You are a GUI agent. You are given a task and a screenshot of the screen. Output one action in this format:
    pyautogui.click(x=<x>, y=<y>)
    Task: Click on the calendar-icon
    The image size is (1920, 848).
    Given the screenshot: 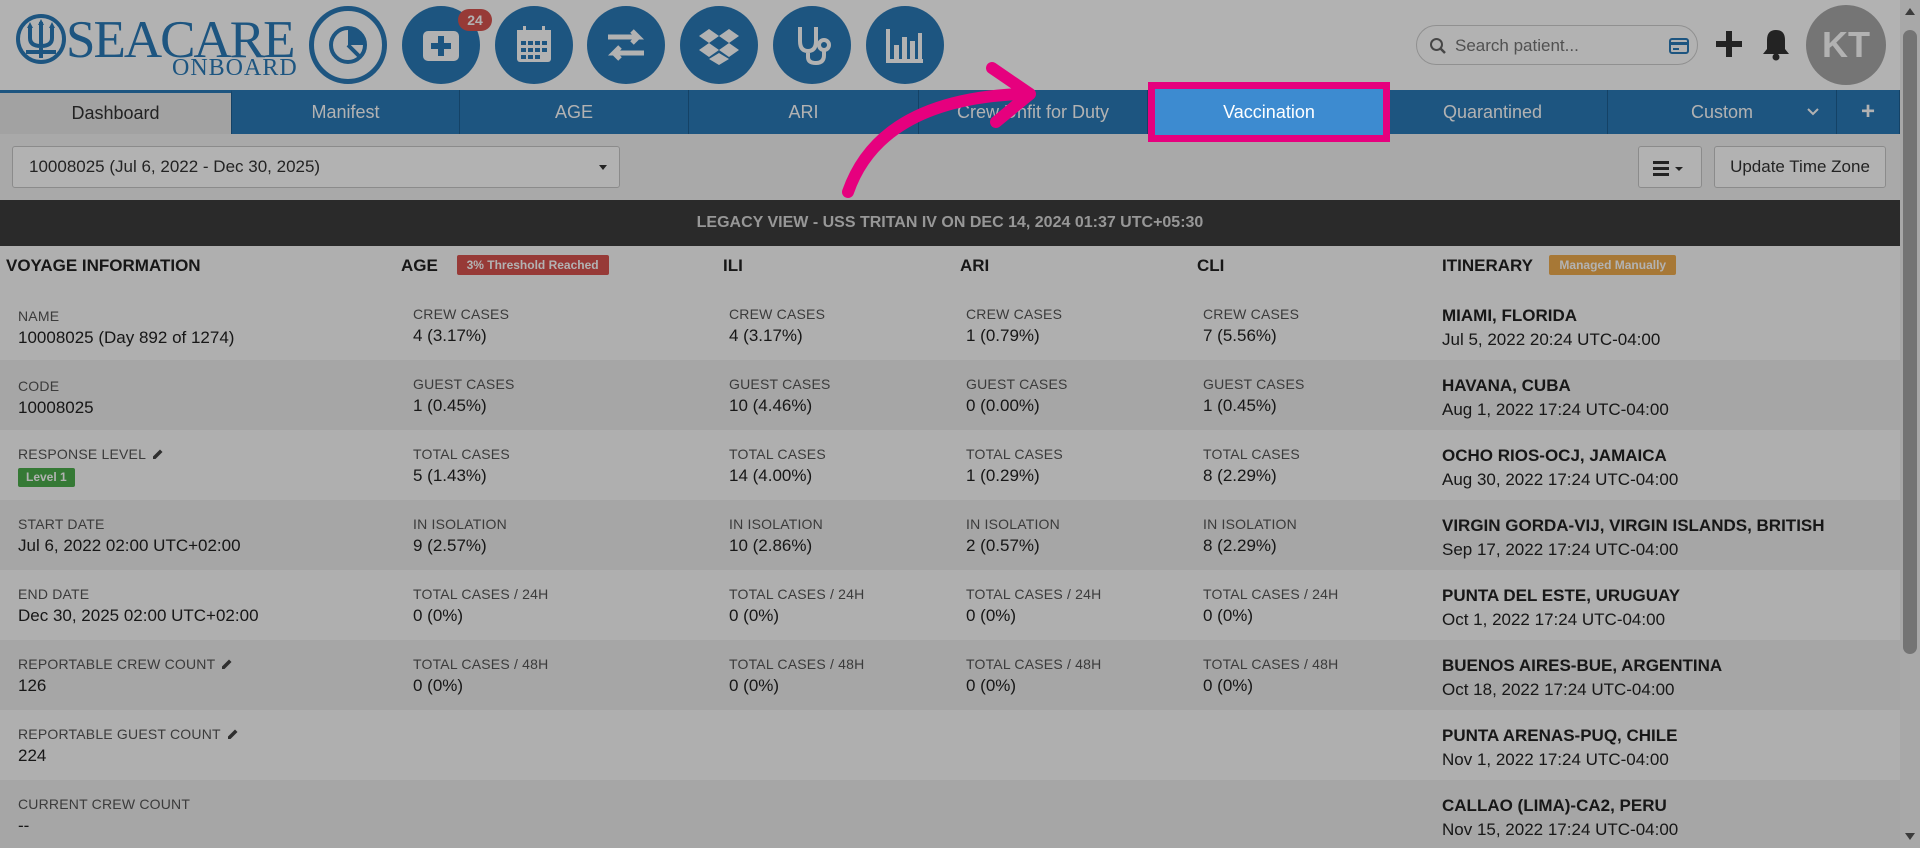 What is the action you would take?
    pyautogui.click(x=534, y=45)
    